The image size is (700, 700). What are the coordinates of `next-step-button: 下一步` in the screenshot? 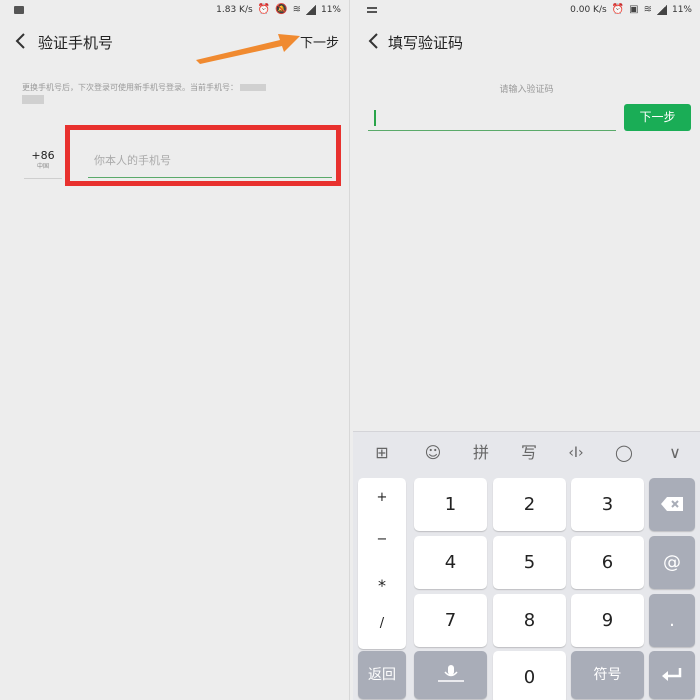 It's located at (657, 117).